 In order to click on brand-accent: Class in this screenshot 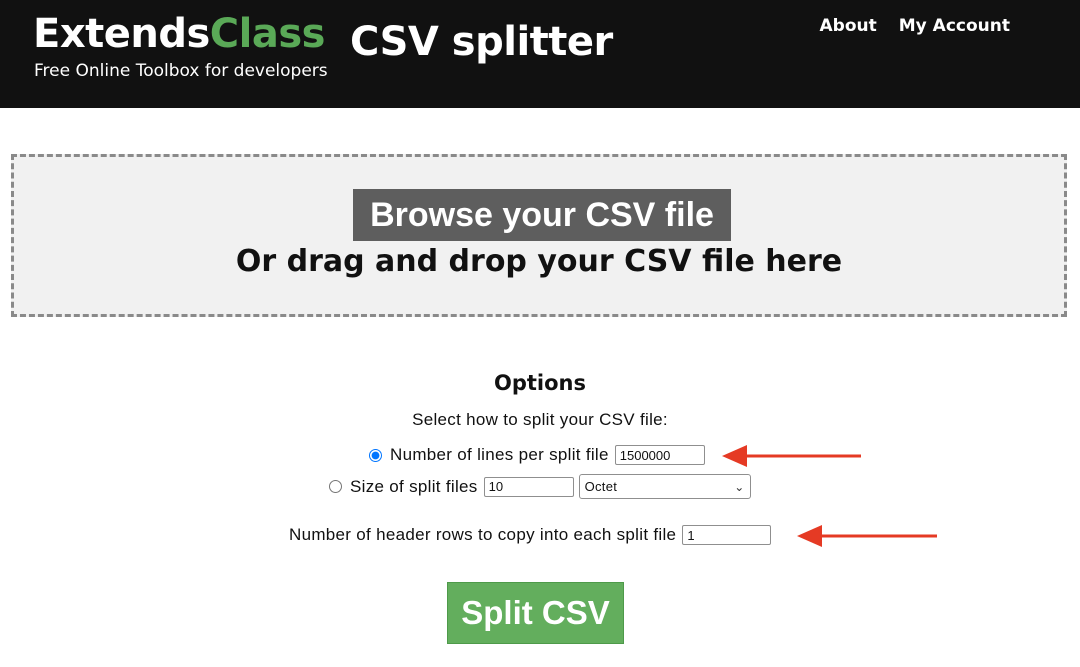, I will do `click(267, 34)`.